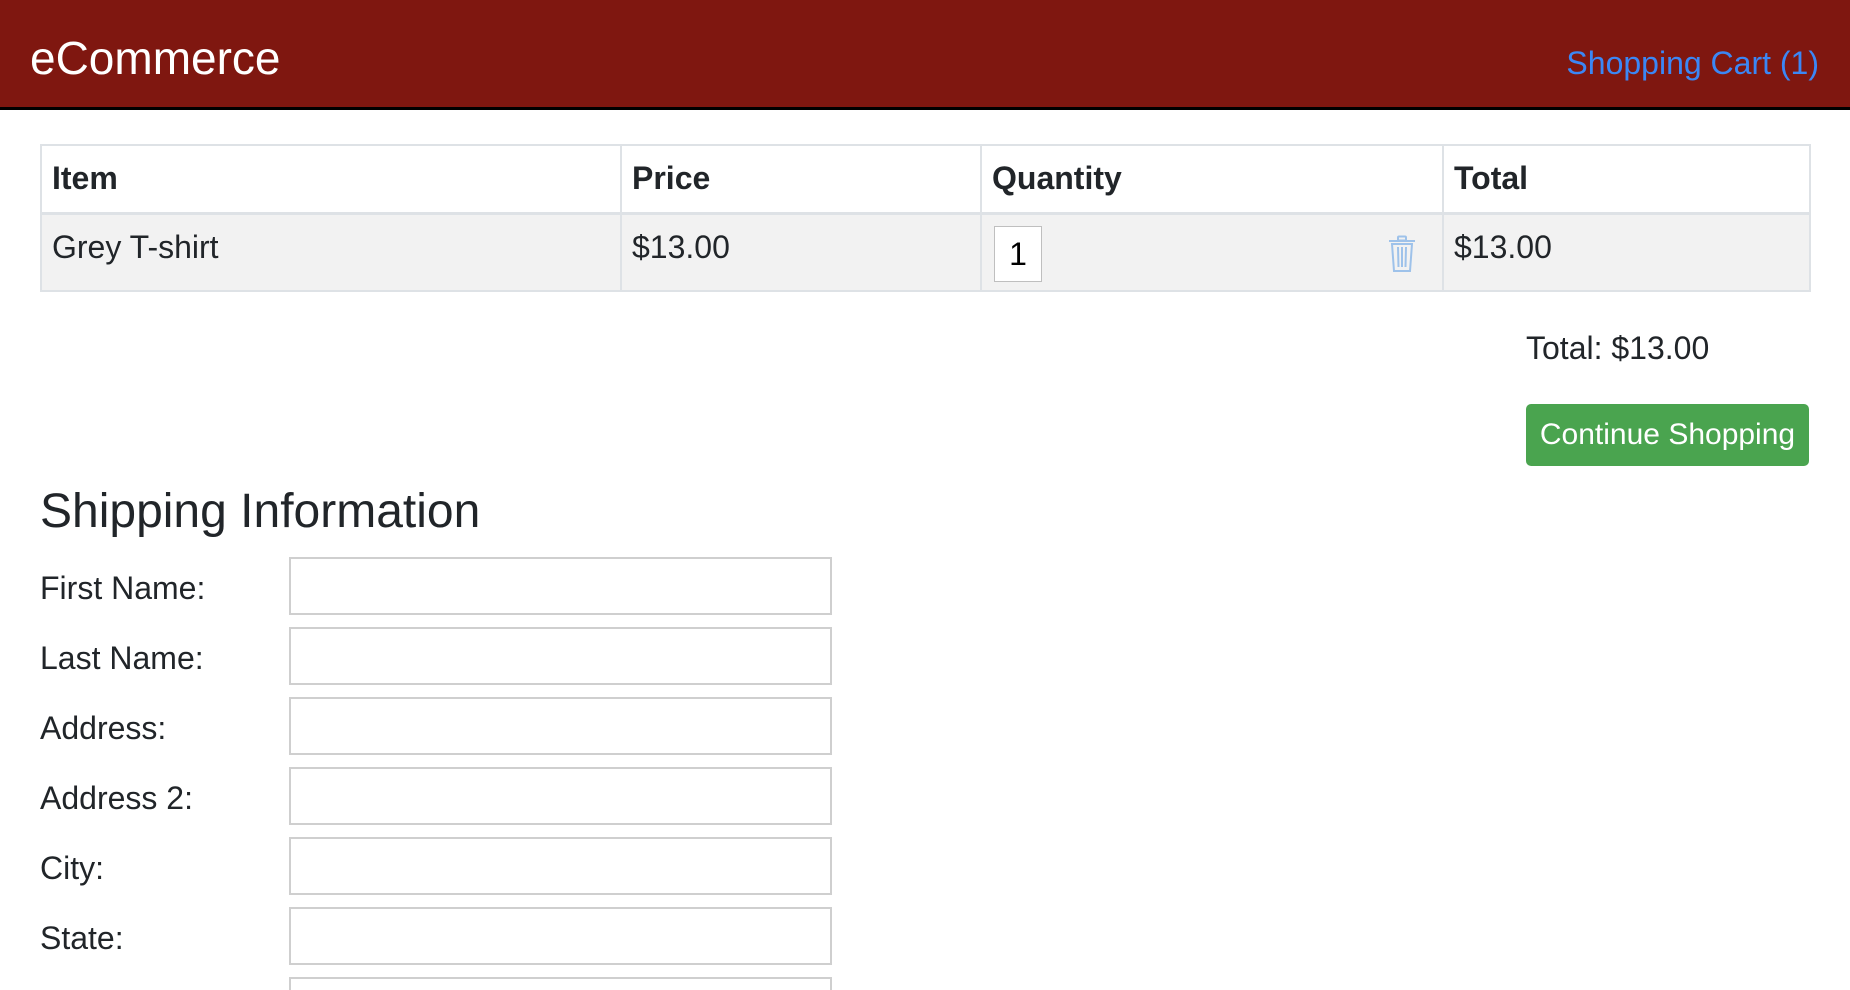  I want to click on state-row: State:, so click(440, 936).